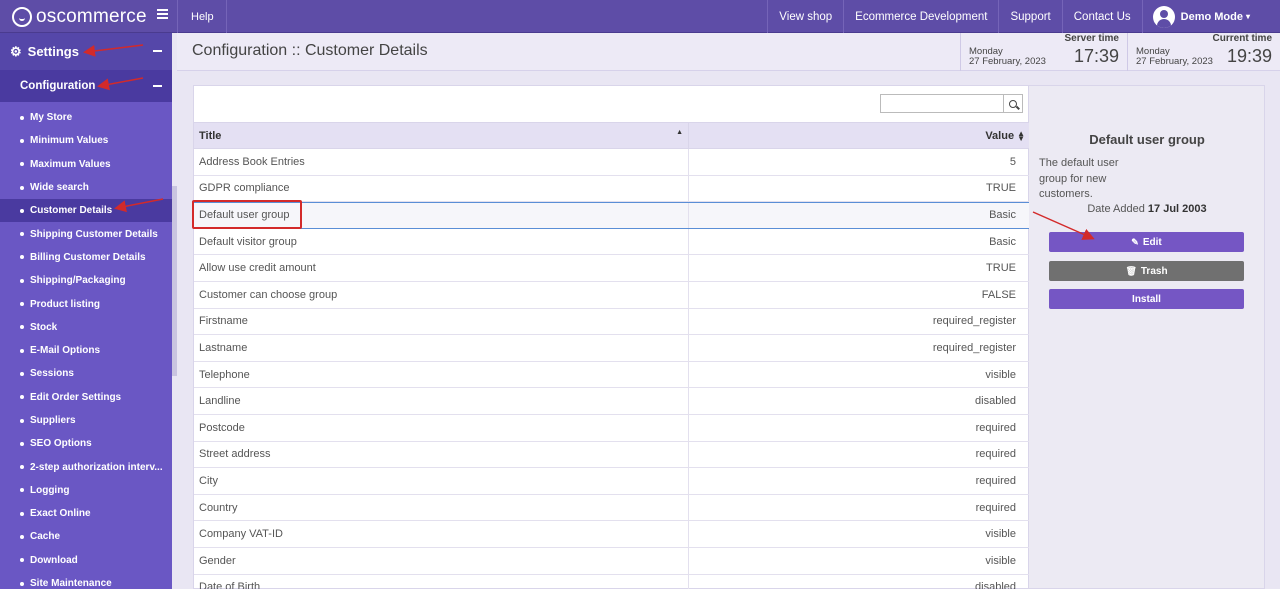  What do you see at coordinates (53, 420) in the screenshot?
I see `sidebar-item-label: Suppliers` at bounding box center [53, 420].